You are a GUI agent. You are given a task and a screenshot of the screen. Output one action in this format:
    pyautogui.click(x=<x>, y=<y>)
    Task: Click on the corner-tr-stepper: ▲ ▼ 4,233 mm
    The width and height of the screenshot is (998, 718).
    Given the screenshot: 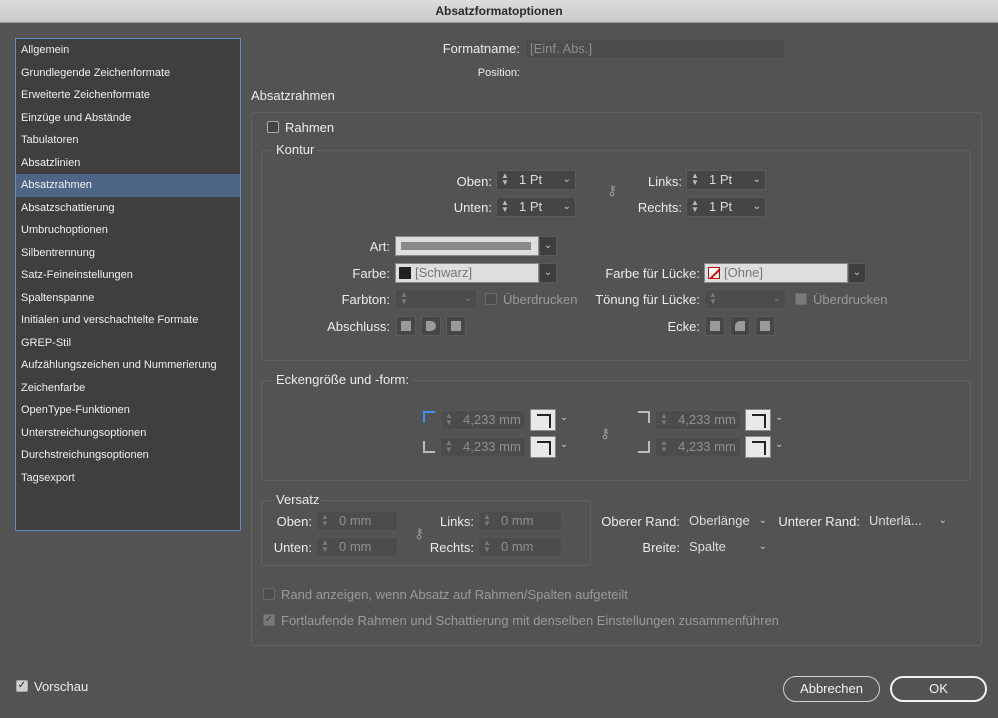 What is the action you would take?
    pyautogui.click(x=698, y=420)
    